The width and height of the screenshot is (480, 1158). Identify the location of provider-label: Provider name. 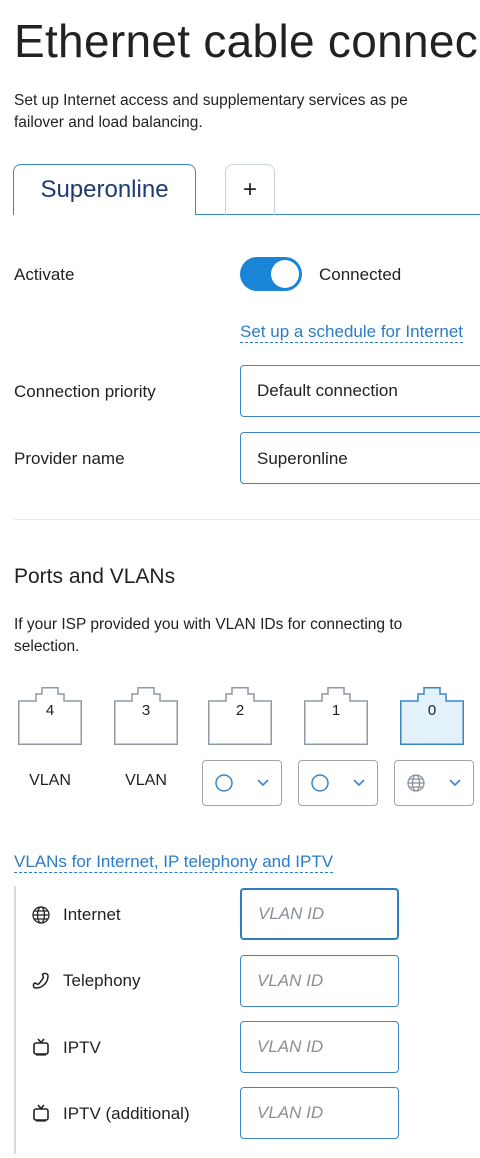
(69, 458).